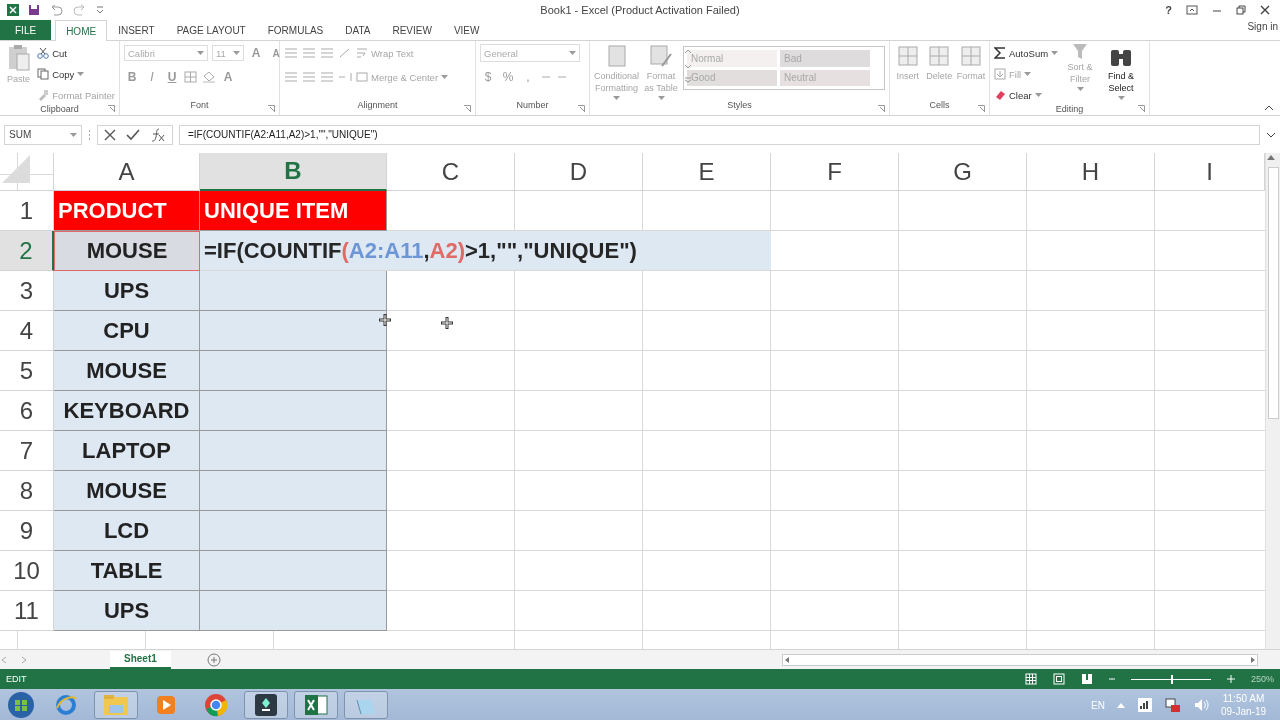  What do you see at coordinates (1269, 108) in the screenshot?
I see `collapse-ribbon-icon` at bounding box center [1269, 108].